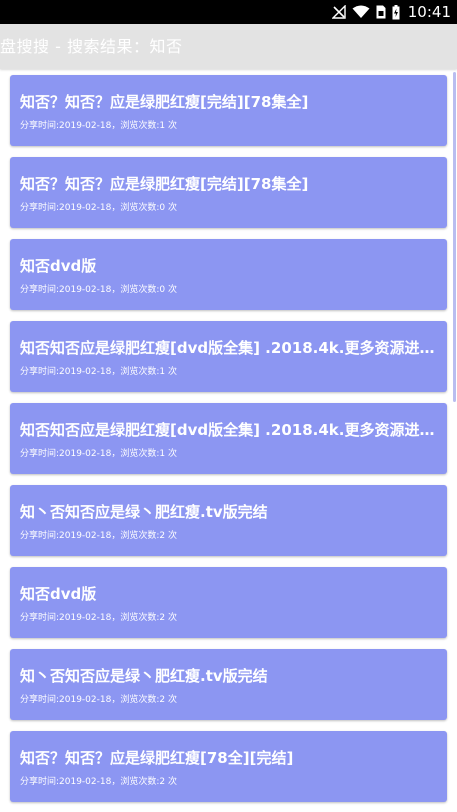  What do you see at coordinates (381, 12) in the screenshot?
I see `sim-icon` at bounding box center [381, 12].